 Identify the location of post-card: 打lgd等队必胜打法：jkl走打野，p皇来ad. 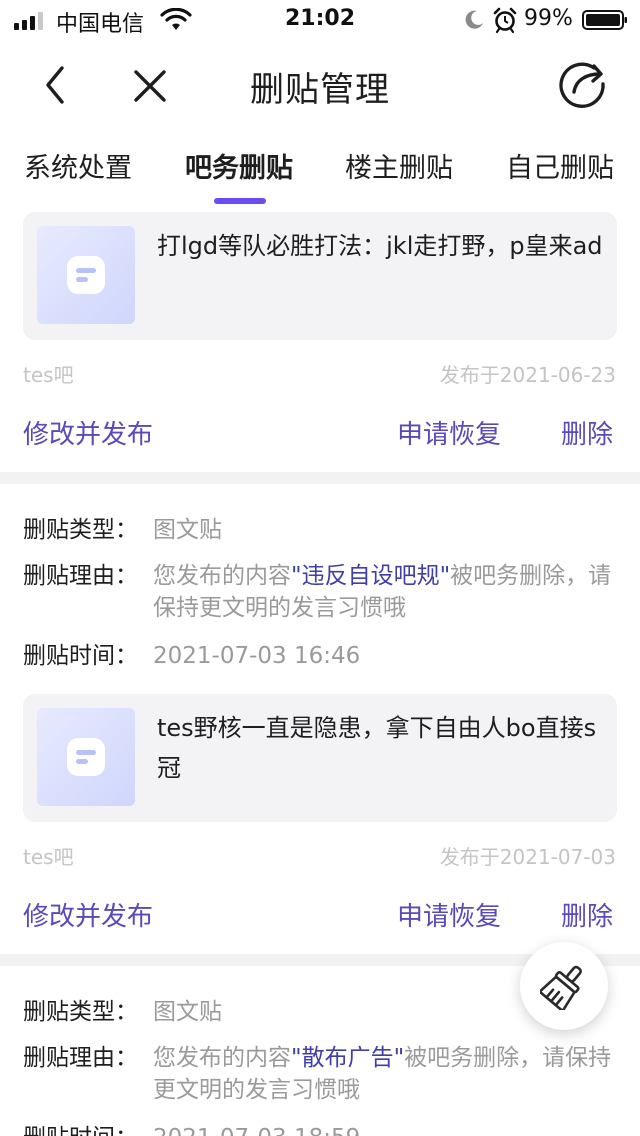
(320, 276).